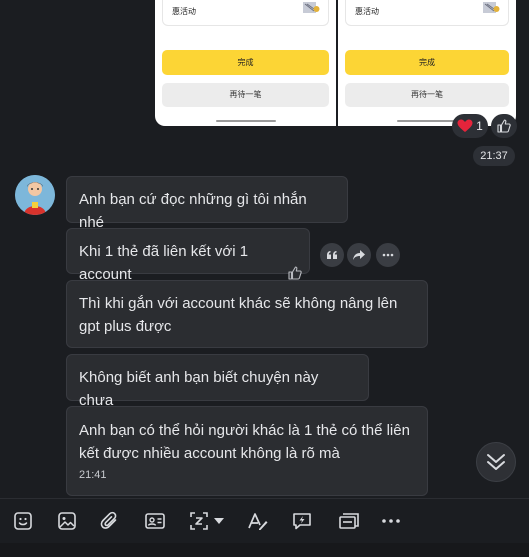 Image resolution: width=529 pixels, height=557 pixels. I want to click on quote-button, so click(332, 255).